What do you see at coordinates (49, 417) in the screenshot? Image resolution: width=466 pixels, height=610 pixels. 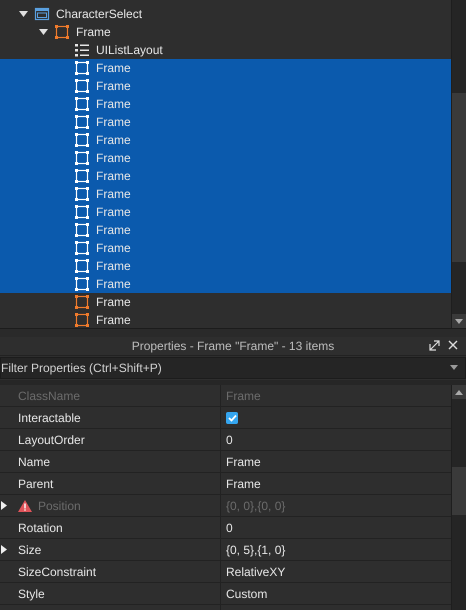 I see `property-name: Interactable` at bounding box center [49, 417].